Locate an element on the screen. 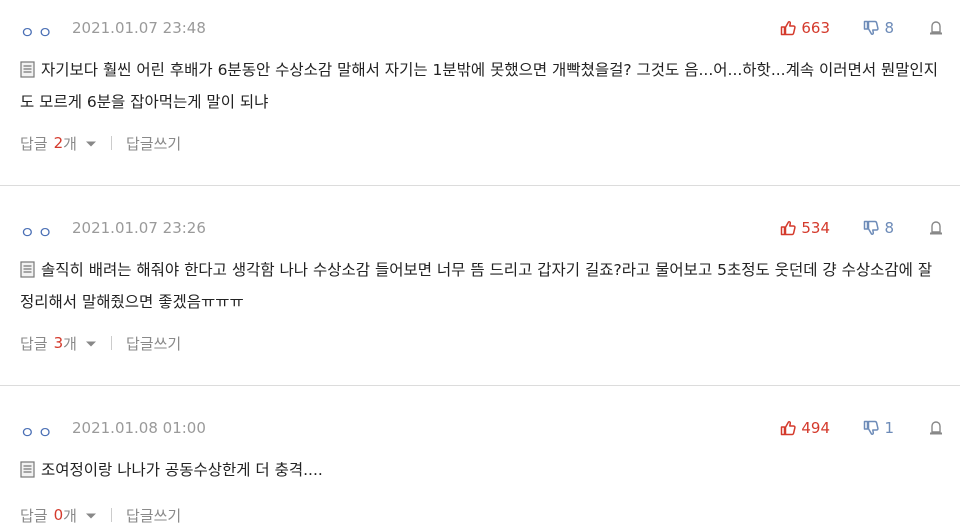 The width and height of the screenshot is (960, 531). reply-toggle-button: 답글 2개 is located at coordinates (58, 143).